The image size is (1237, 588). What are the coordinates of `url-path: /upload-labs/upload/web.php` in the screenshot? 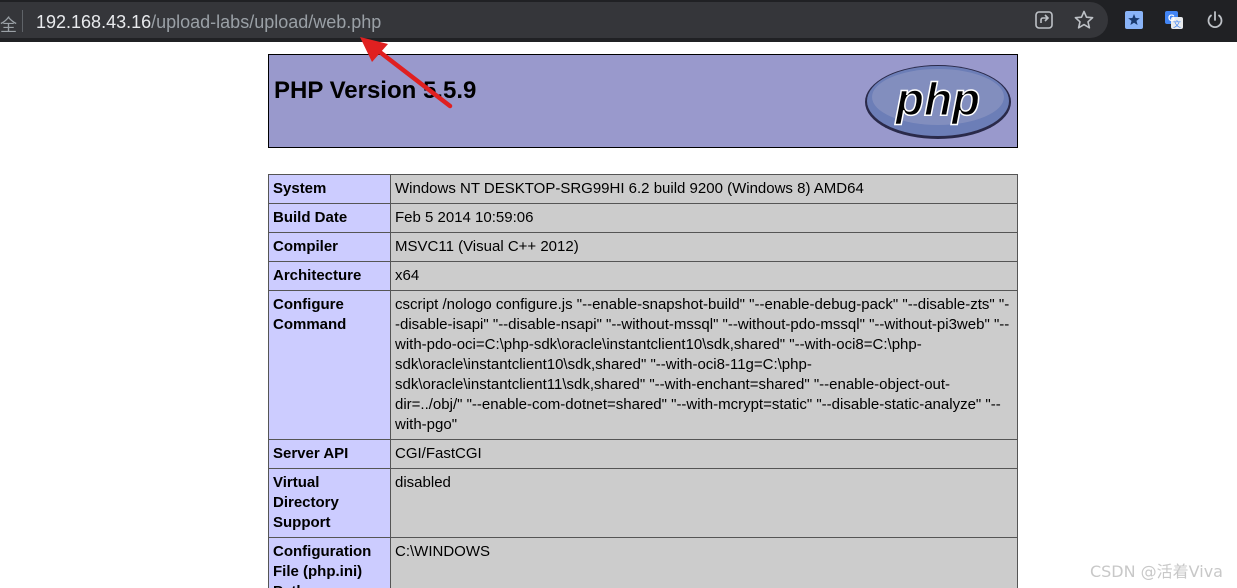 It's located at (266, 22).